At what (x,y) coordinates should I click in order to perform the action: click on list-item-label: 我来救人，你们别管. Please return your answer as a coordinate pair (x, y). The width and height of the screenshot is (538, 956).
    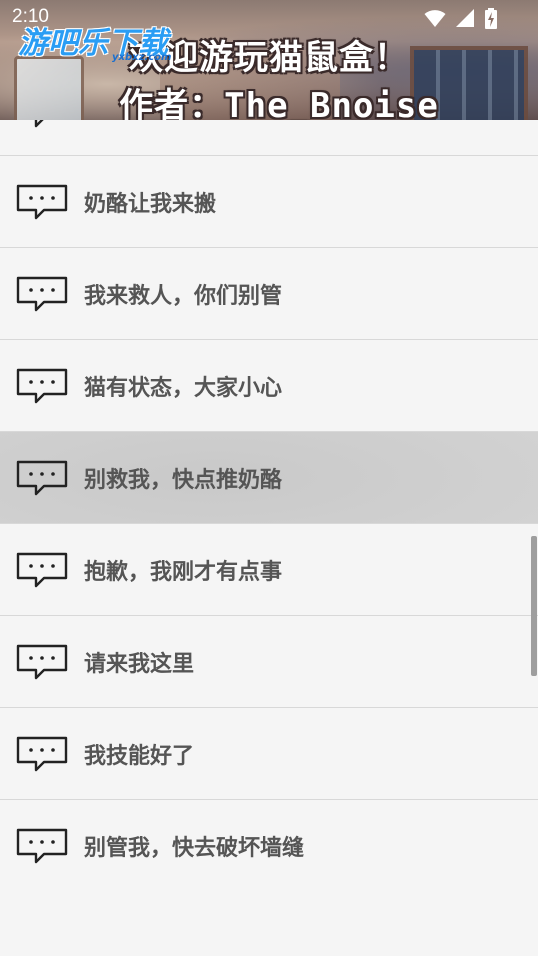
    Looking at the image, I should click on (183, 296).